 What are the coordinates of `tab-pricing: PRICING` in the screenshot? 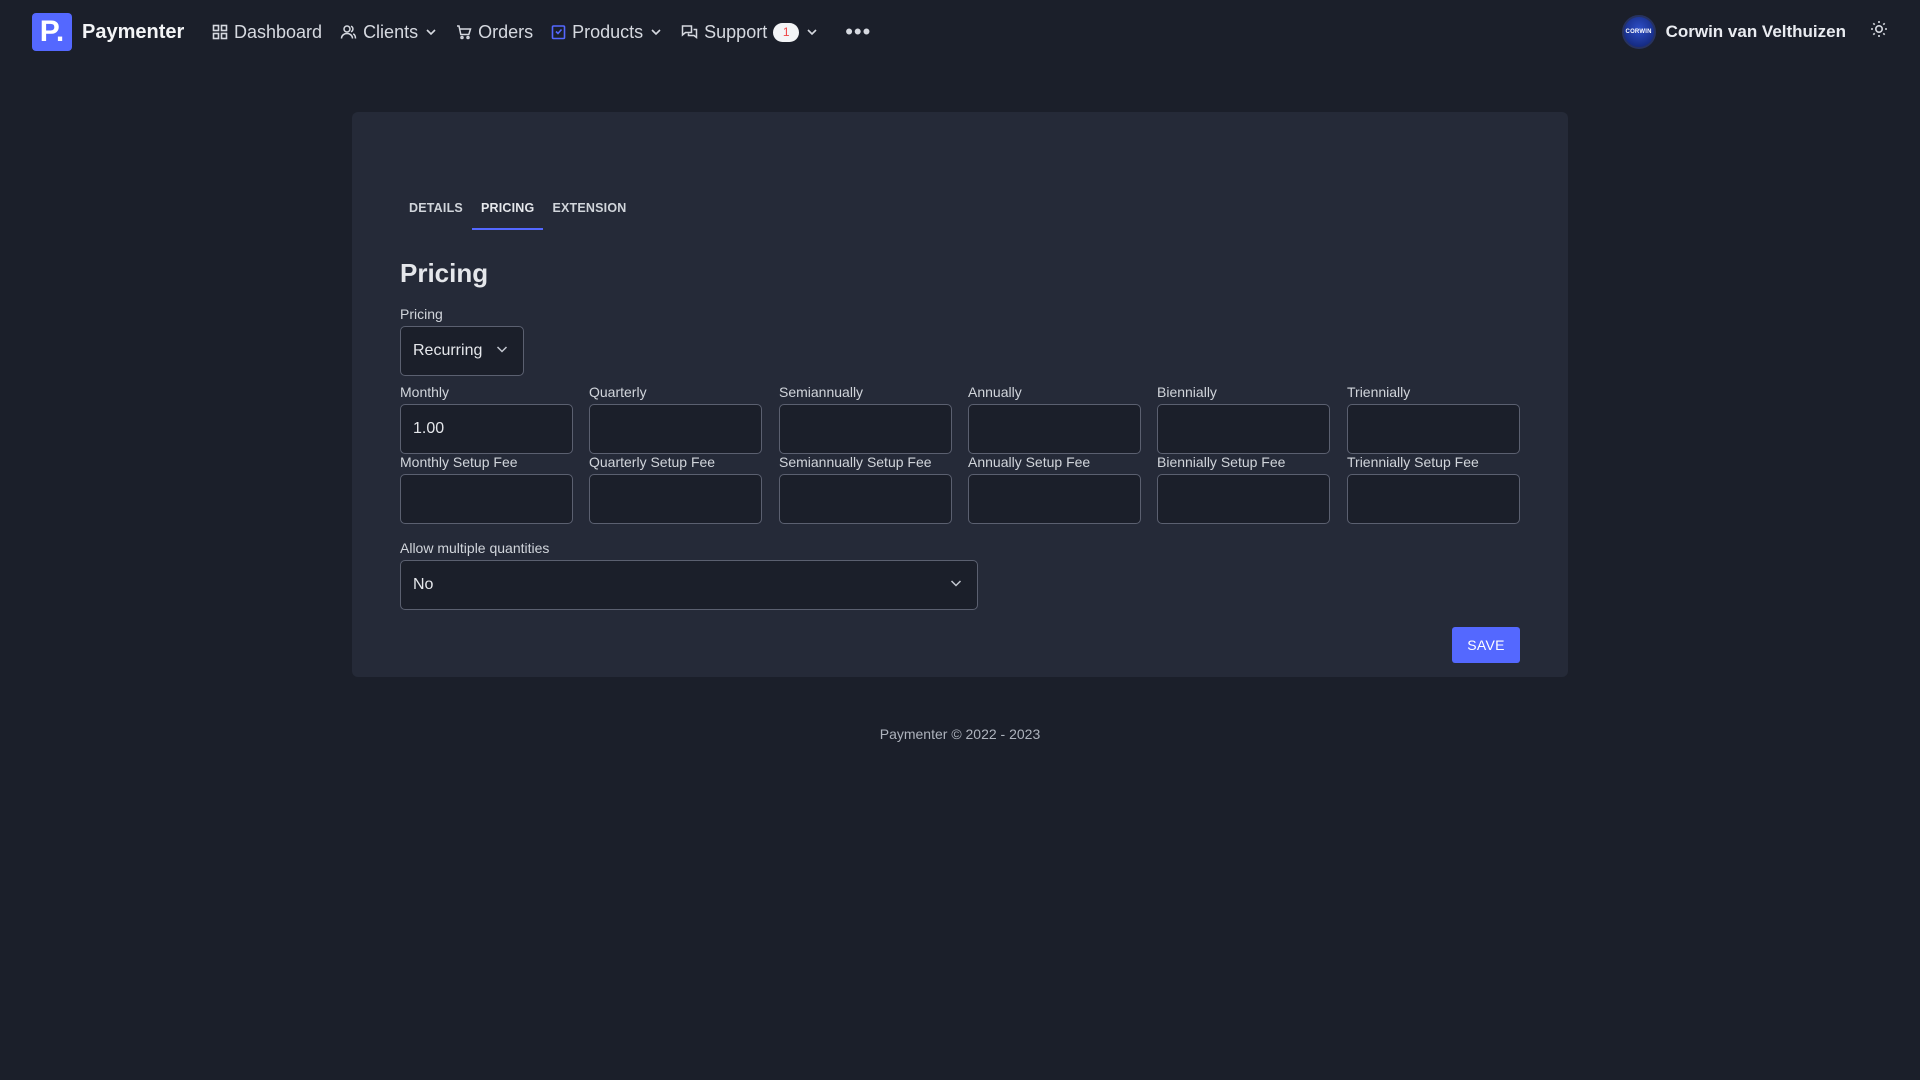 It's located at (507, 211).